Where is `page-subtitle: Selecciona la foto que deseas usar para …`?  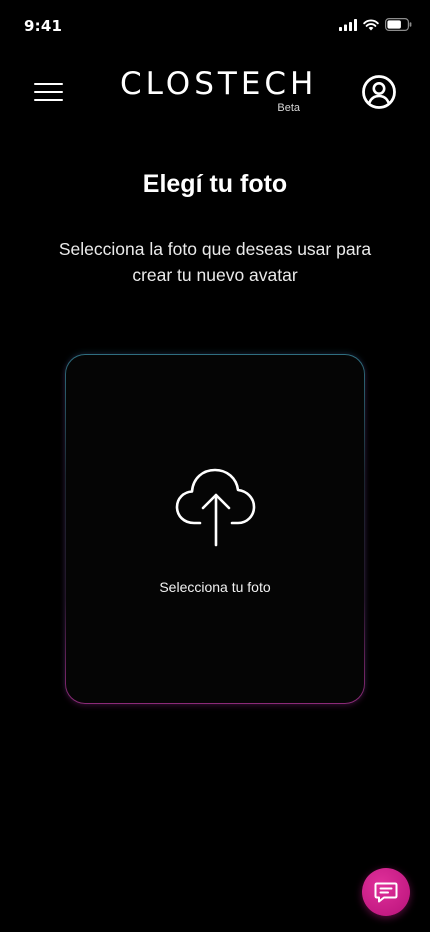
page-subtitle: Selecciona la foto que deseas usar para … is located at coordinates (215, 262).